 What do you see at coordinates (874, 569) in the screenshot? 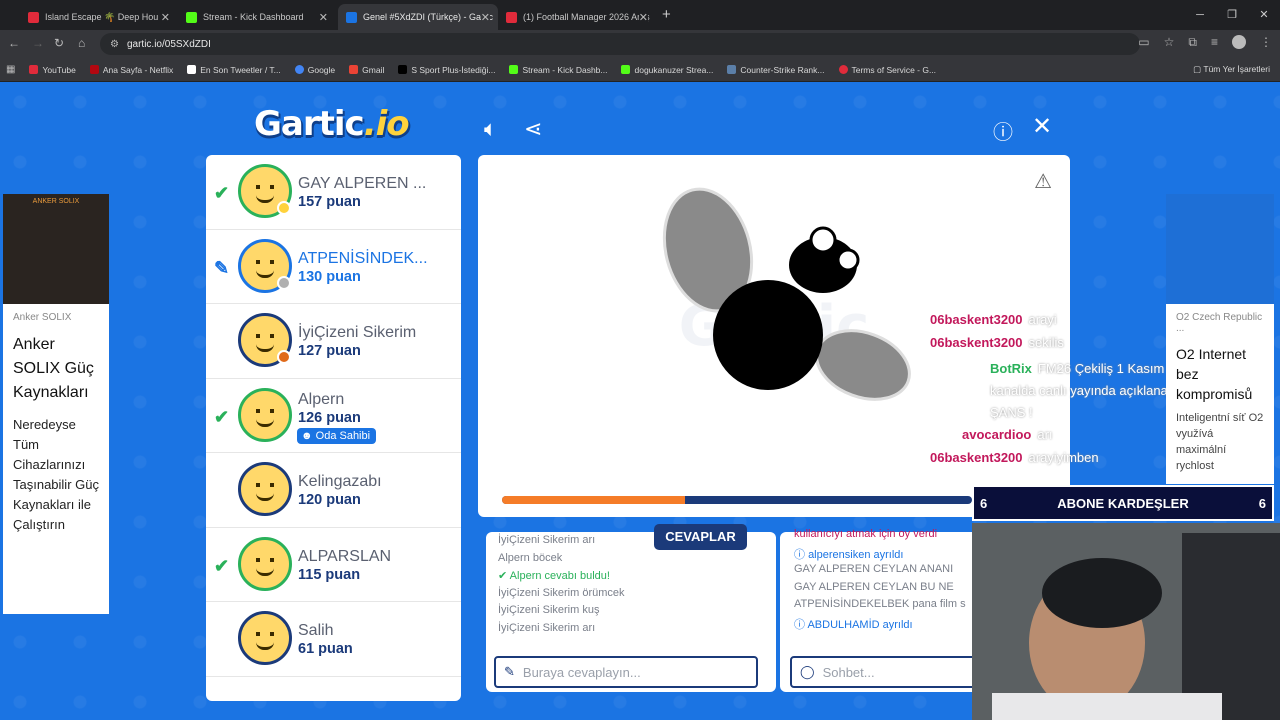
I see `chat-text: GAY ALPEREN CEYLAN ANANI` at bounding box center [874, 569].